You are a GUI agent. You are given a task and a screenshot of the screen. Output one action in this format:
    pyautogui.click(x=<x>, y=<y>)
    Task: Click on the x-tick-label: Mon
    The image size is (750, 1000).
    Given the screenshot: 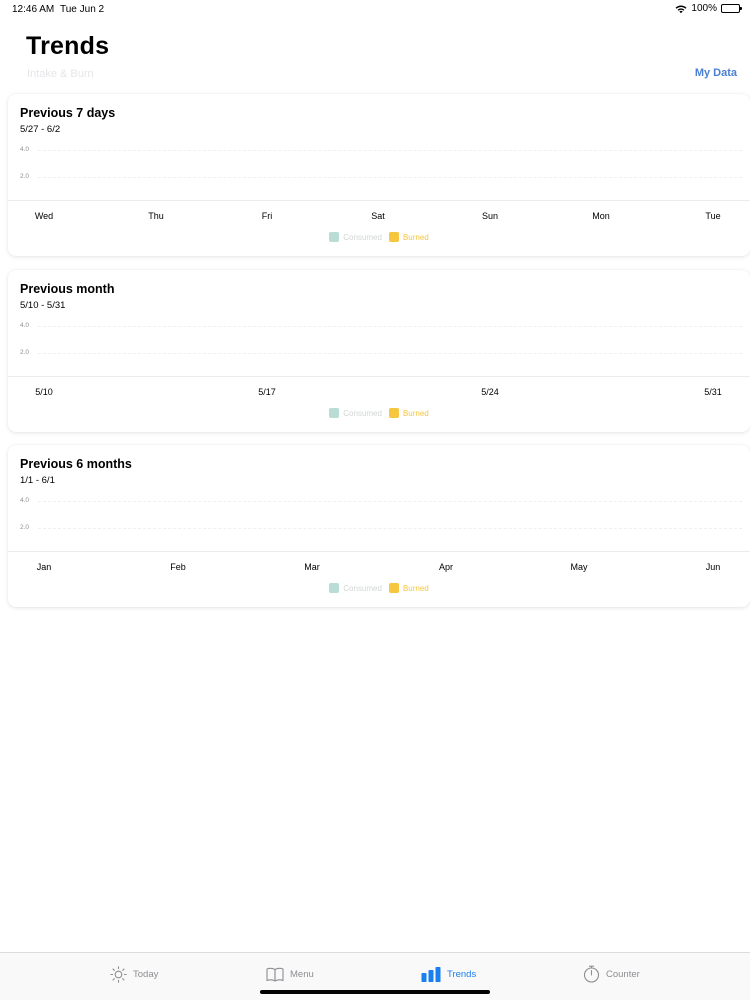 What is the action you would take?
    pyautogui.click(x=601, y=216)
    